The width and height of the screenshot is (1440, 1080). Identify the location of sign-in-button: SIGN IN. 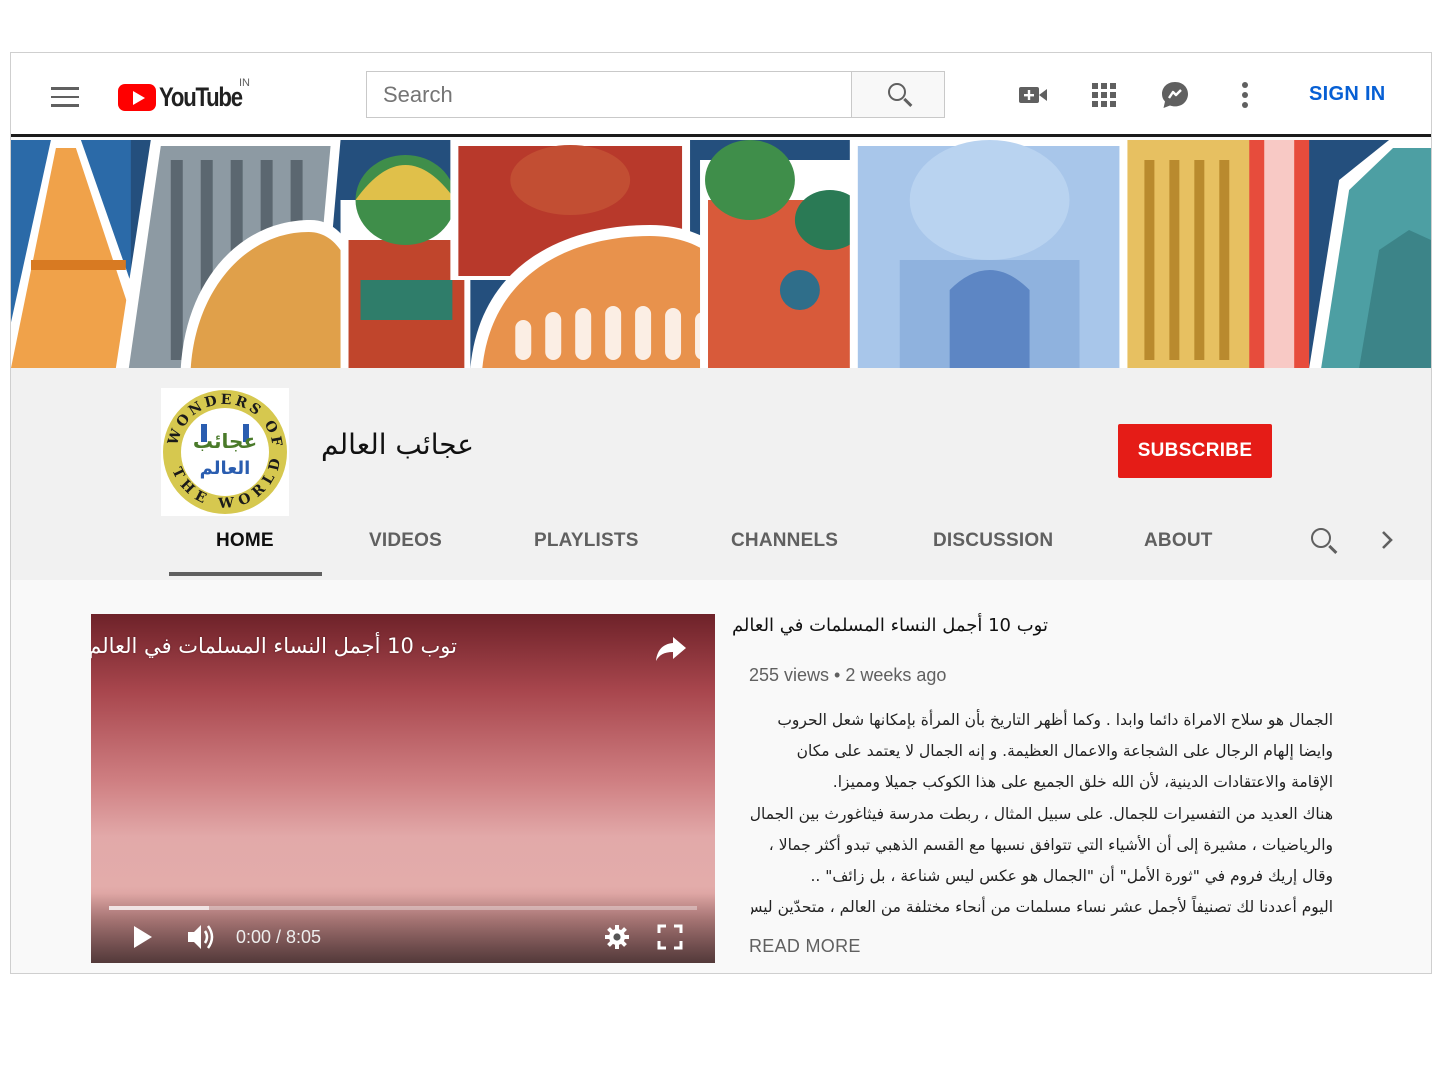
(1347, 94).